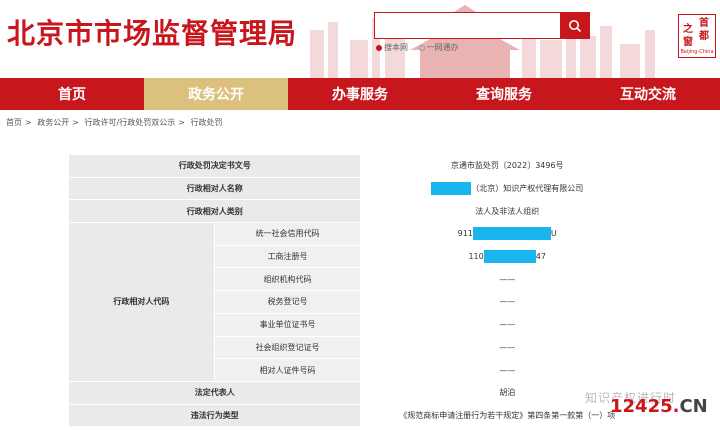  I want to click on watermark-site: 12425.CN, so click(659, 406).